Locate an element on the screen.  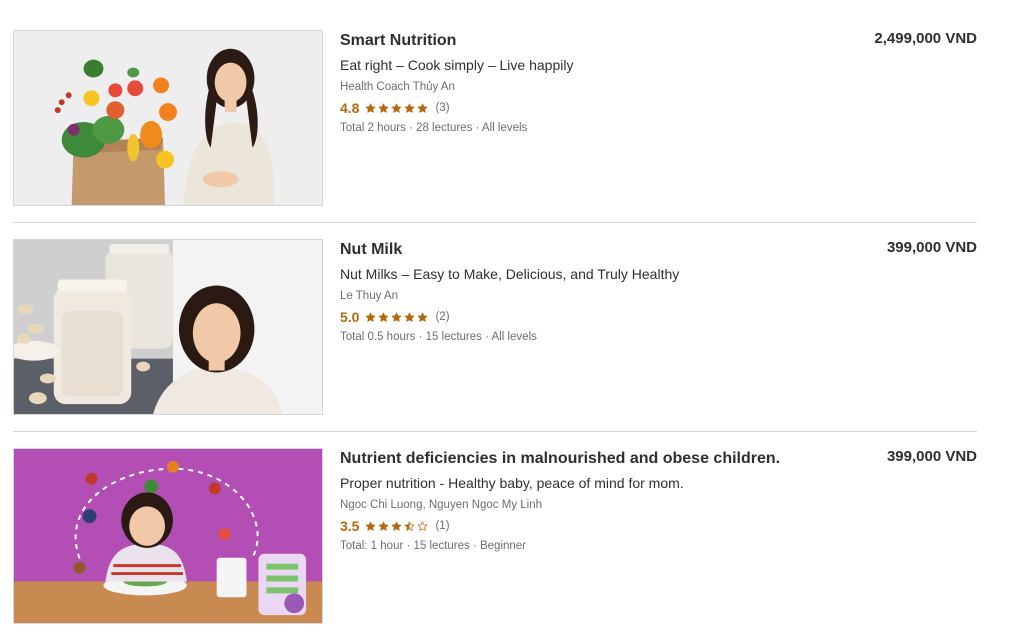
course-title: Nut Milk is located at coordinates (590, 250).